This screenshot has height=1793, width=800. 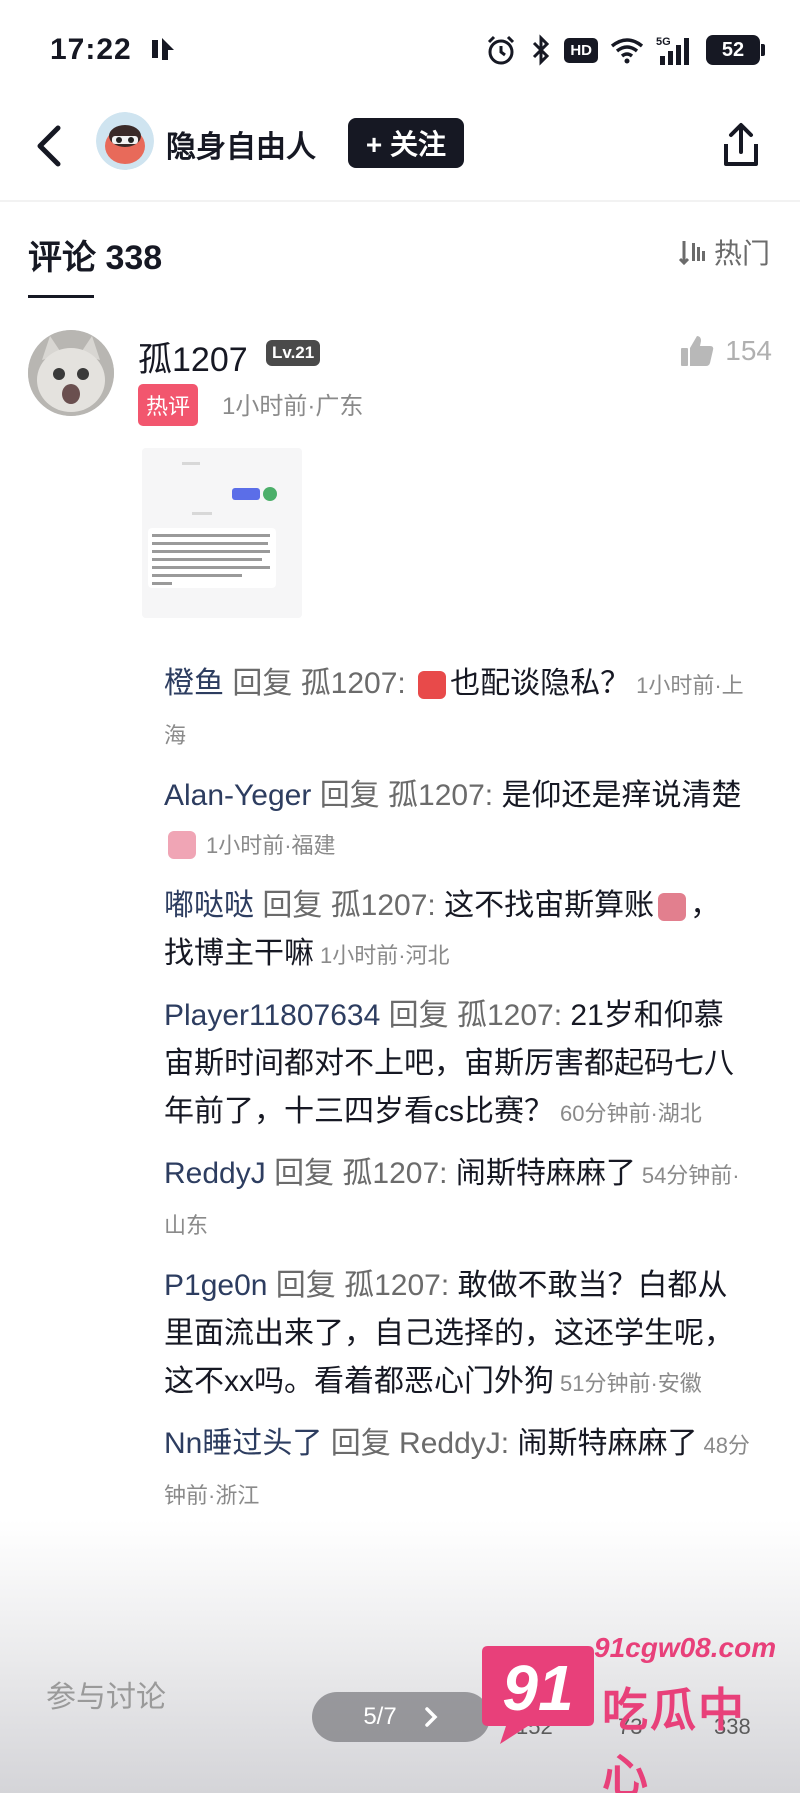 I want to click on commenter-avatar, so click(x=71, y=373).